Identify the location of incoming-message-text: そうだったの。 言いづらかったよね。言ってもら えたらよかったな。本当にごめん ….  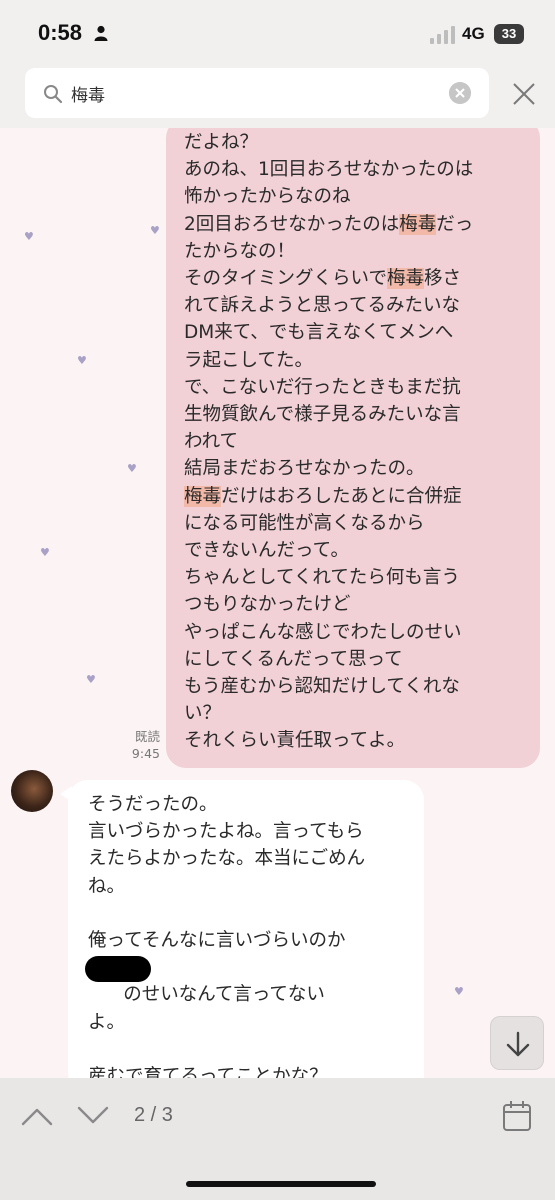
(226, 934).